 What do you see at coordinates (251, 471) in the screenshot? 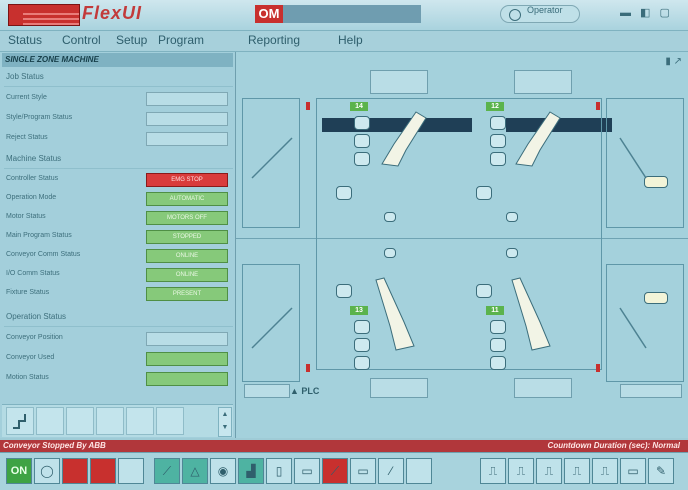
I see `part-icon: ▟` at bounding box center [251, 471].